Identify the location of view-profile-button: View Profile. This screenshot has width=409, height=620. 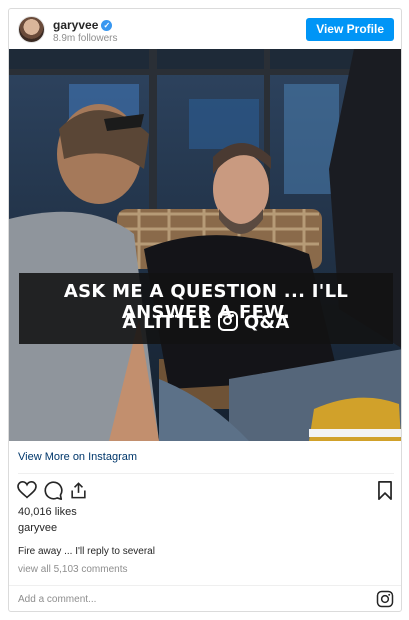
(350, 29).